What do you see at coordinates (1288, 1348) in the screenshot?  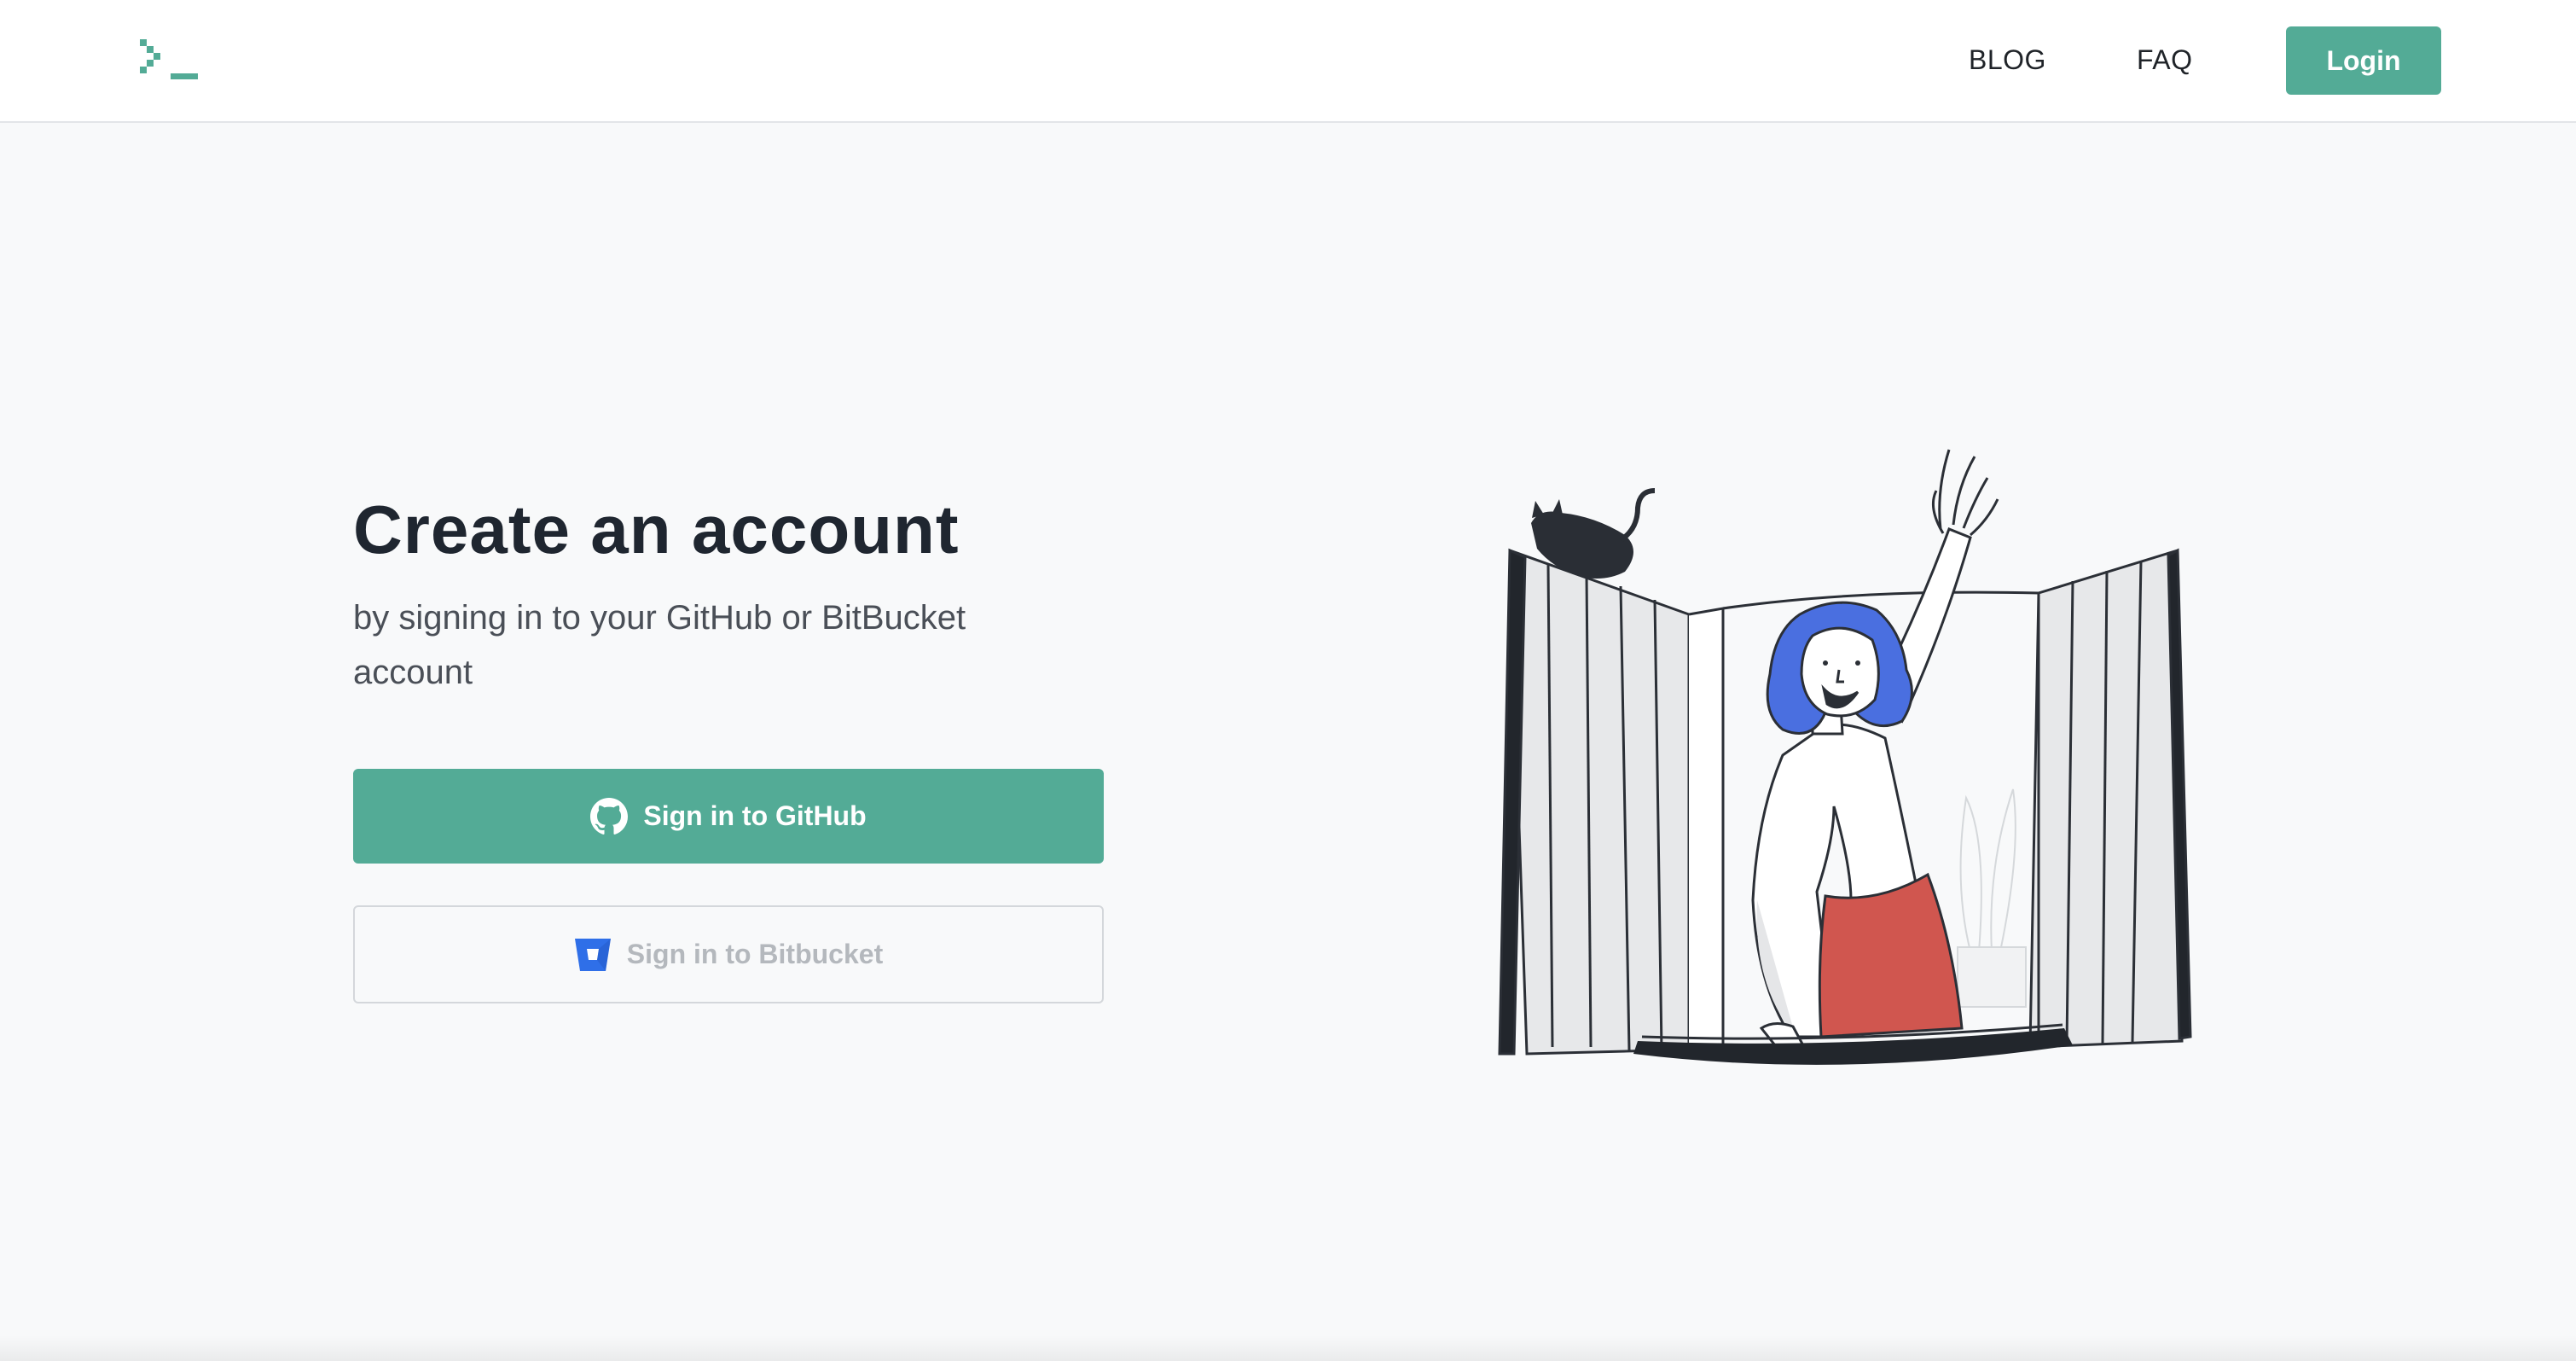 I see `bottom-edge-shadow` at bounding box center [1288, 1348].